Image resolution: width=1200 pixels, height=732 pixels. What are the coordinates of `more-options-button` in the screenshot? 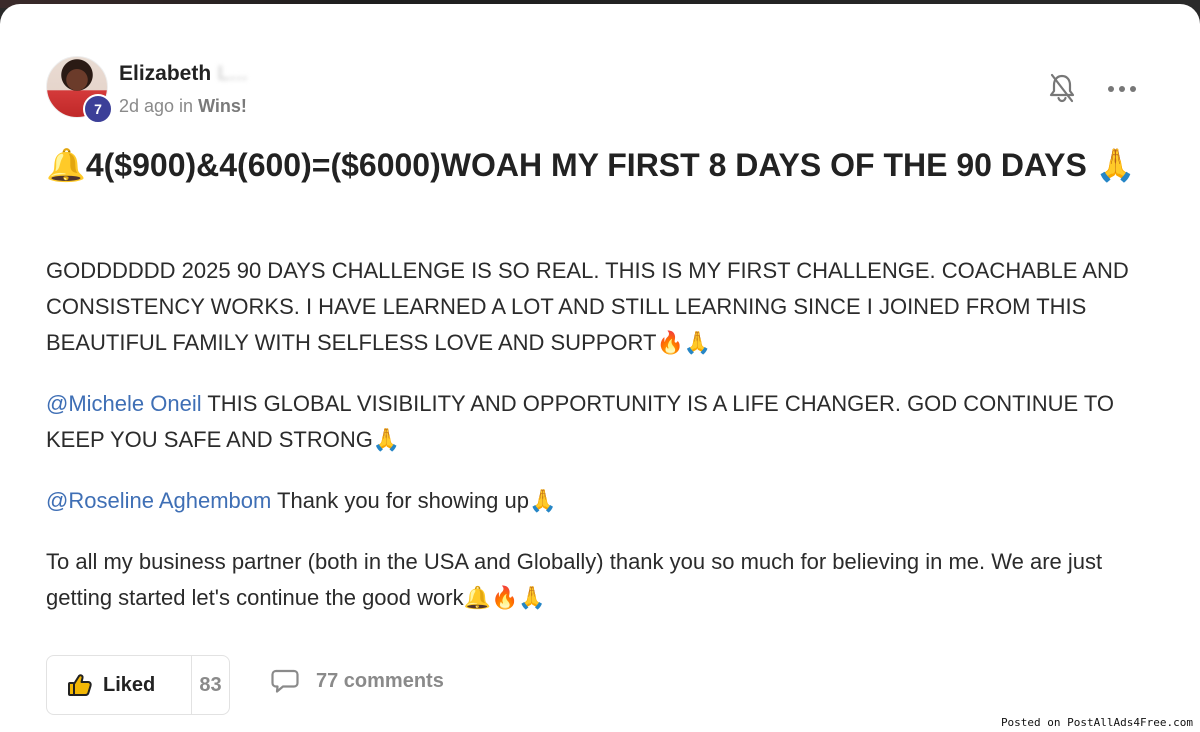 It's located at (1122, 89).